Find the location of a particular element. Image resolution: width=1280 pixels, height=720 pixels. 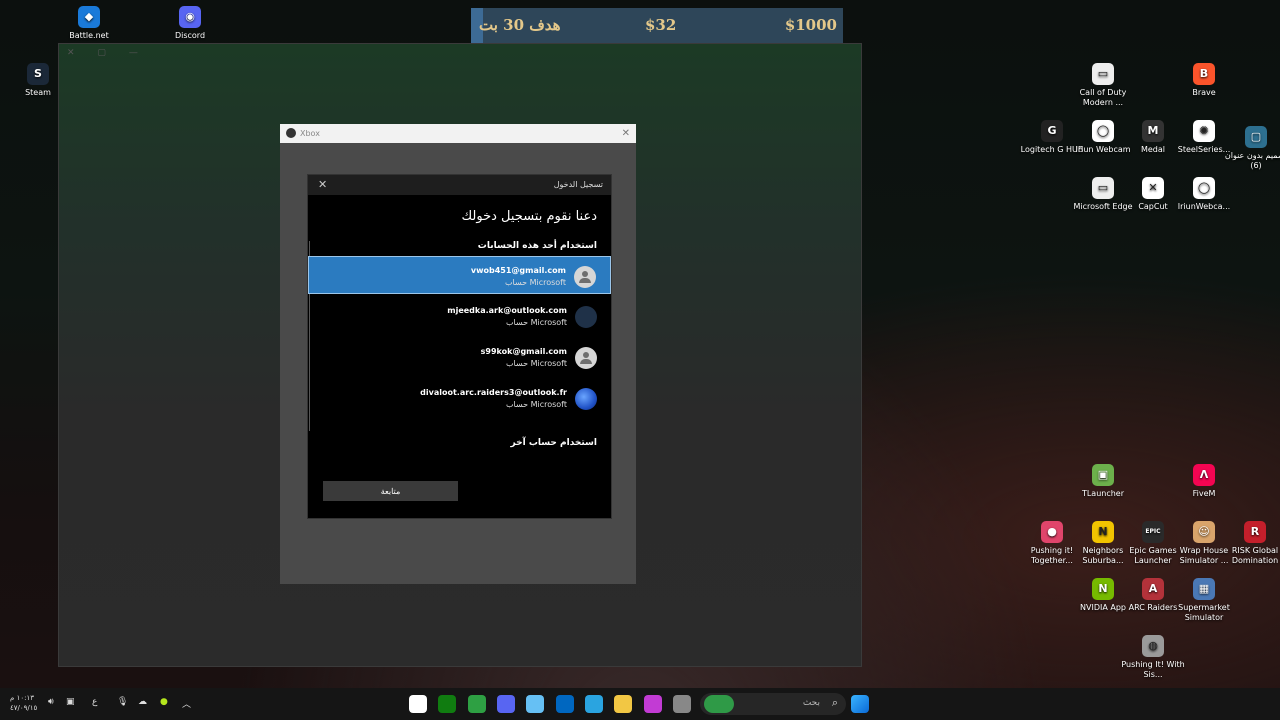

app-icon: ◍ is located at coordinates (1153, 646).